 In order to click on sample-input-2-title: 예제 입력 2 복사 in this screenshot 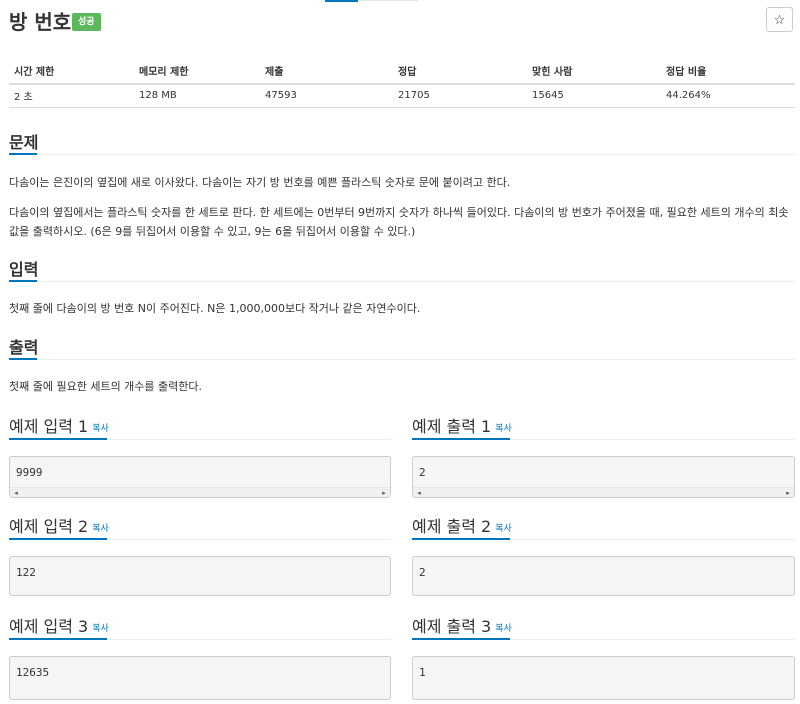, I will do `click(59, 525)`.